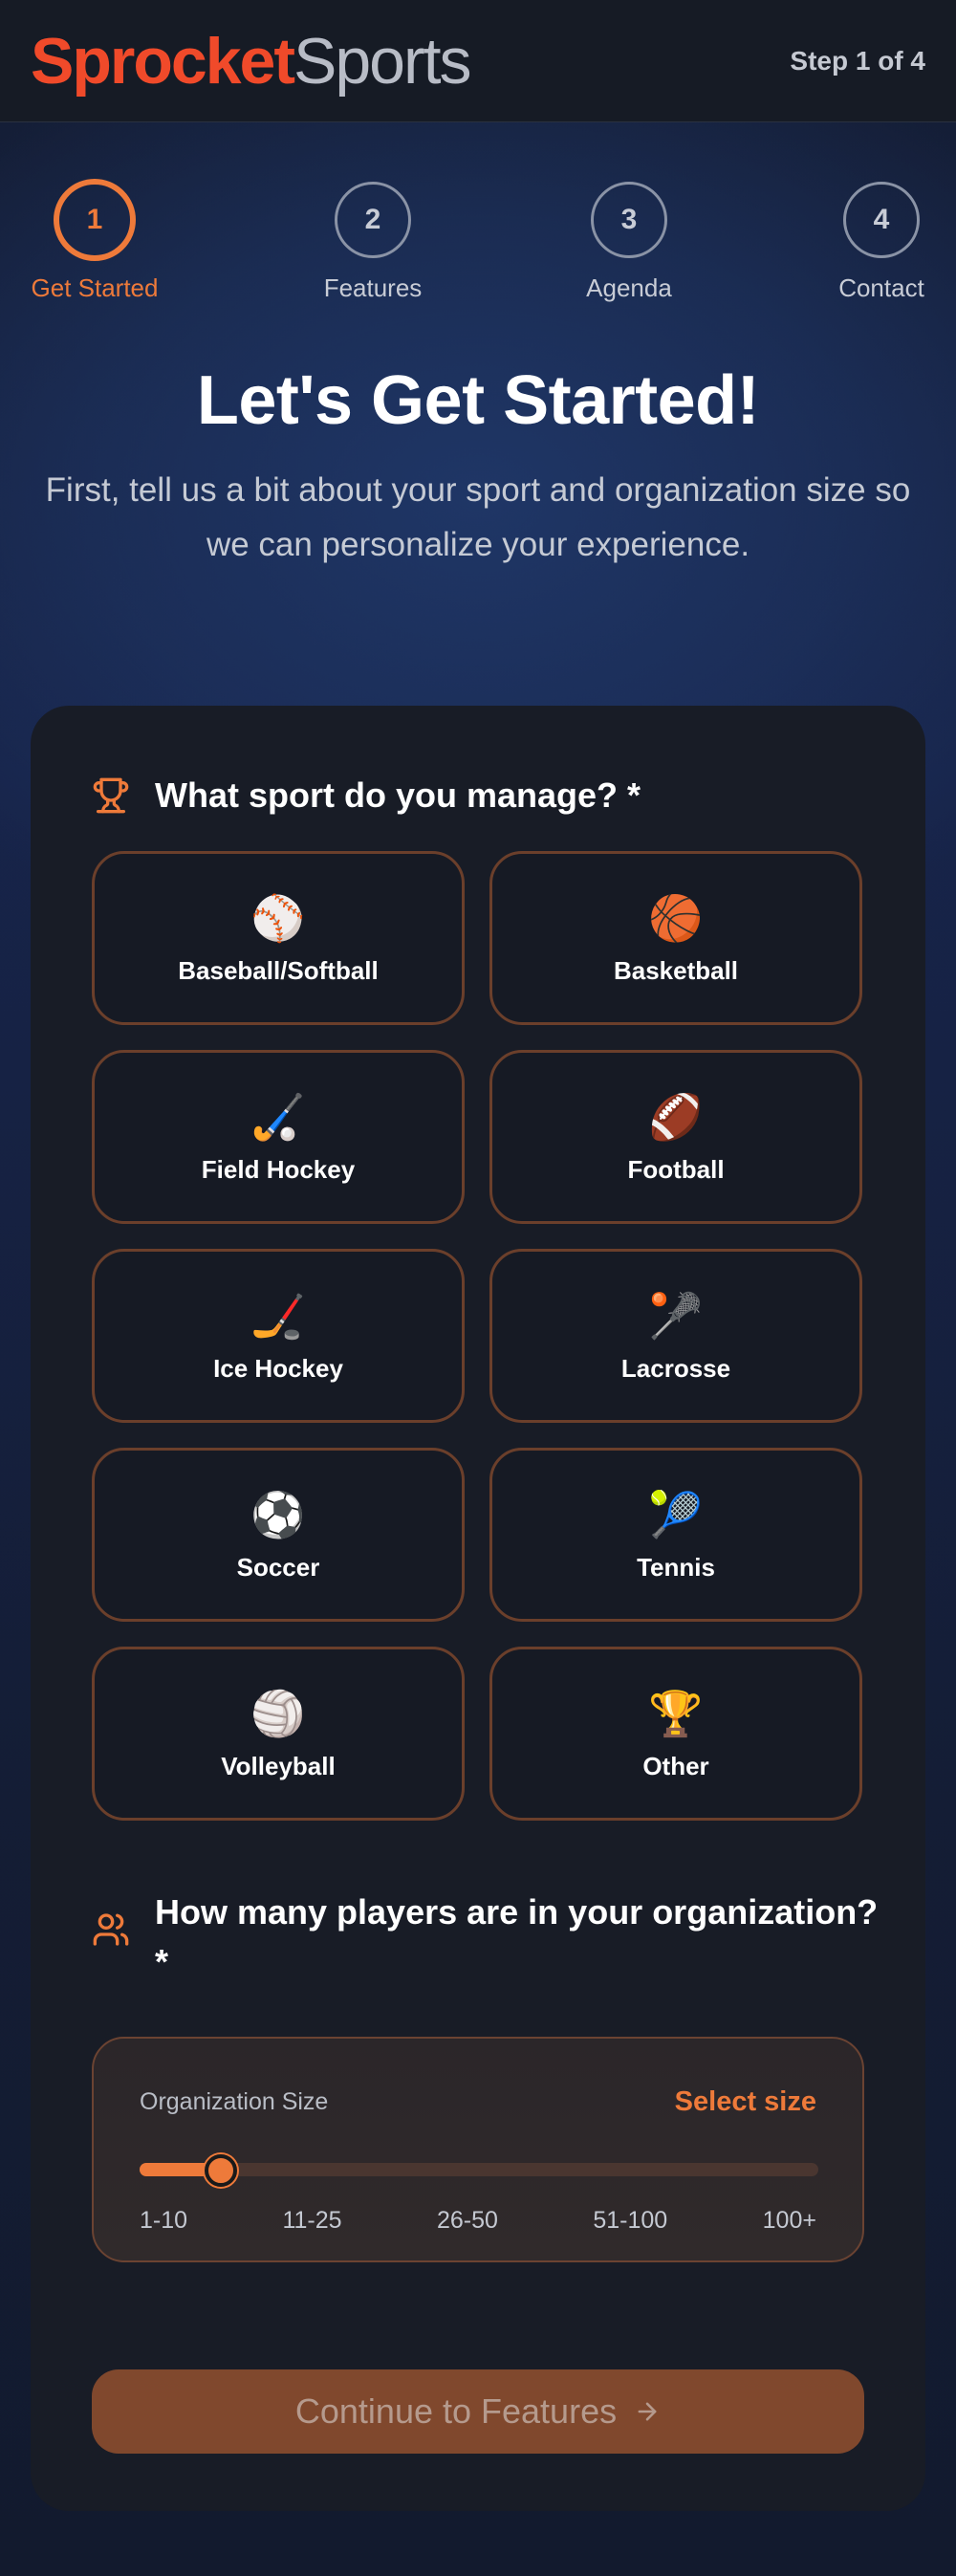 Image resolution: width=956 pixels, height=2576 pixels. I want to click on ice-hockey-icon: 🏒, so click(278, 1315).